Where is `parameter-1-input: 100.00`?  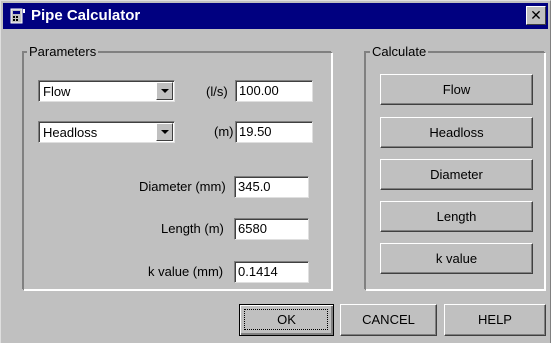
parameter-1-input: 100.00 is located at coordinates (274, 91).